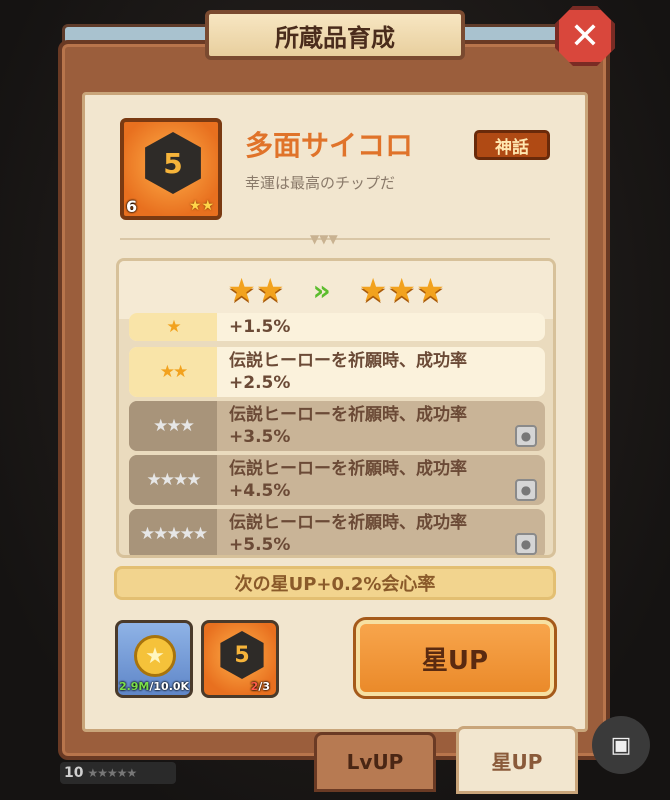  Describe the element at coordinates (173, 480) in the screenshot. I see `row-stars: ★★★★` at that location.